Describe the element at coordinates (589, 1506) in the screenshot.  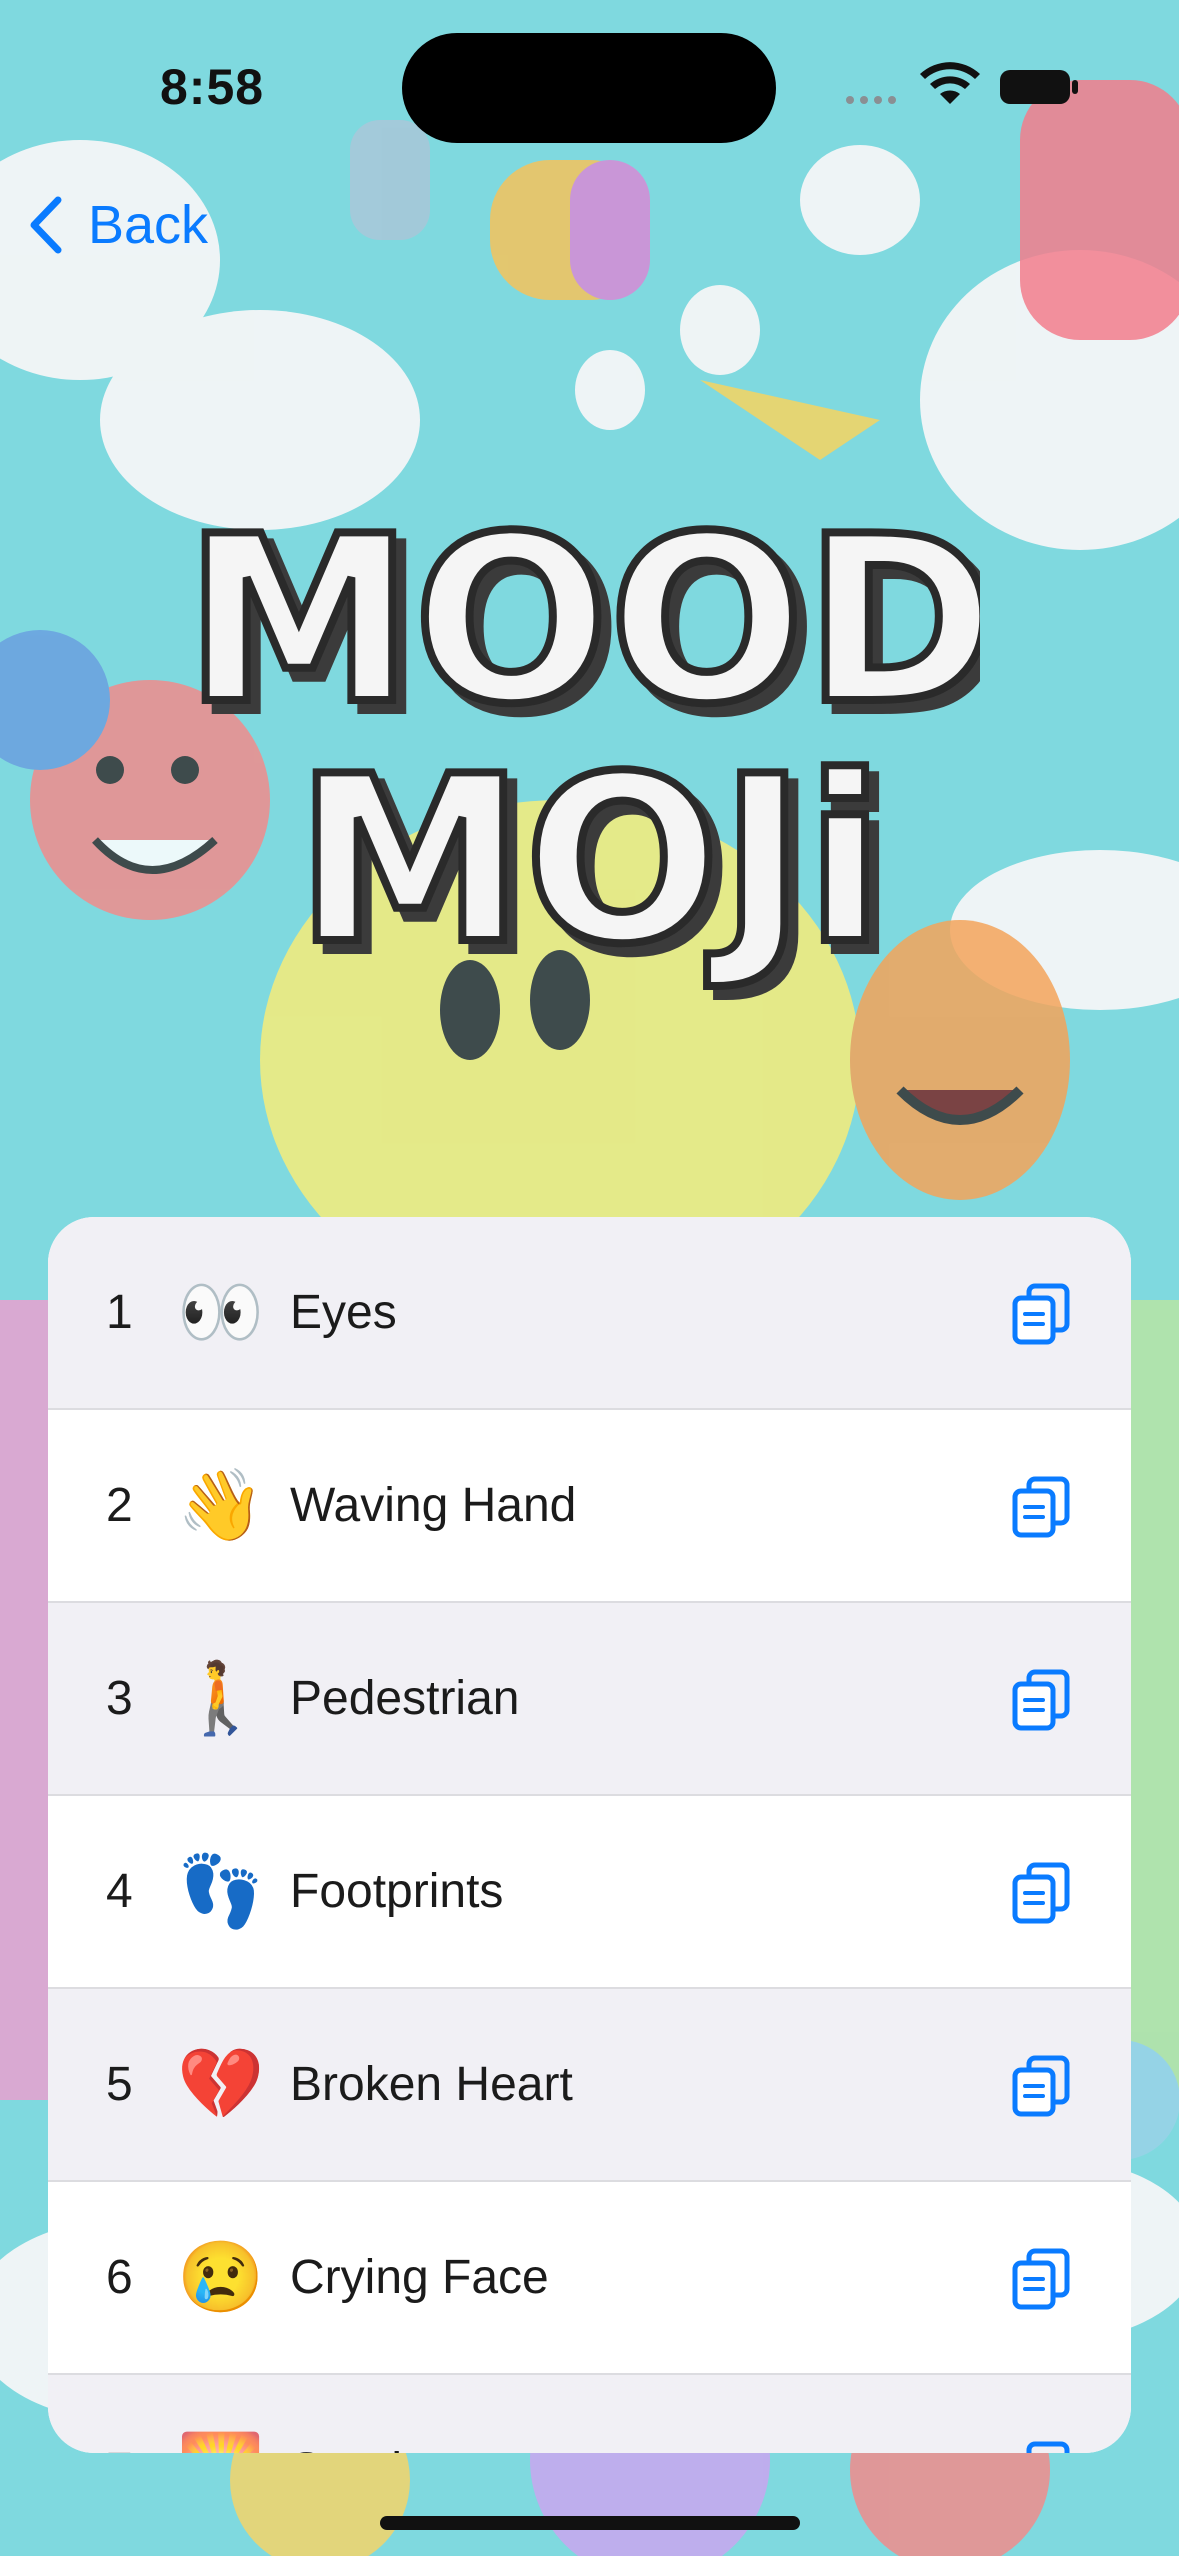
I see `list-item: 2 👋 Waving Hand` at that location.